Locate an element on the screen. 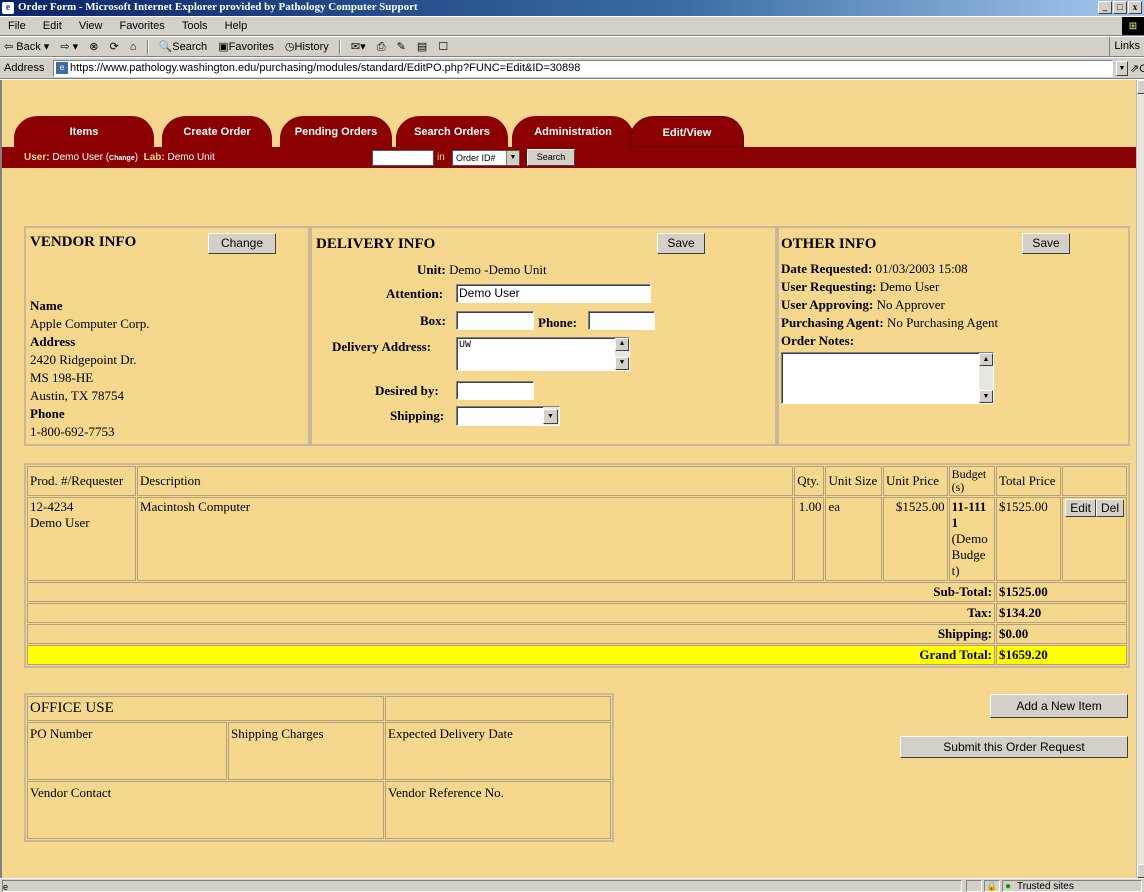 This screenshot has height=892, width=1144. print-icon: ⎙ is located at coordinates (381, 46).